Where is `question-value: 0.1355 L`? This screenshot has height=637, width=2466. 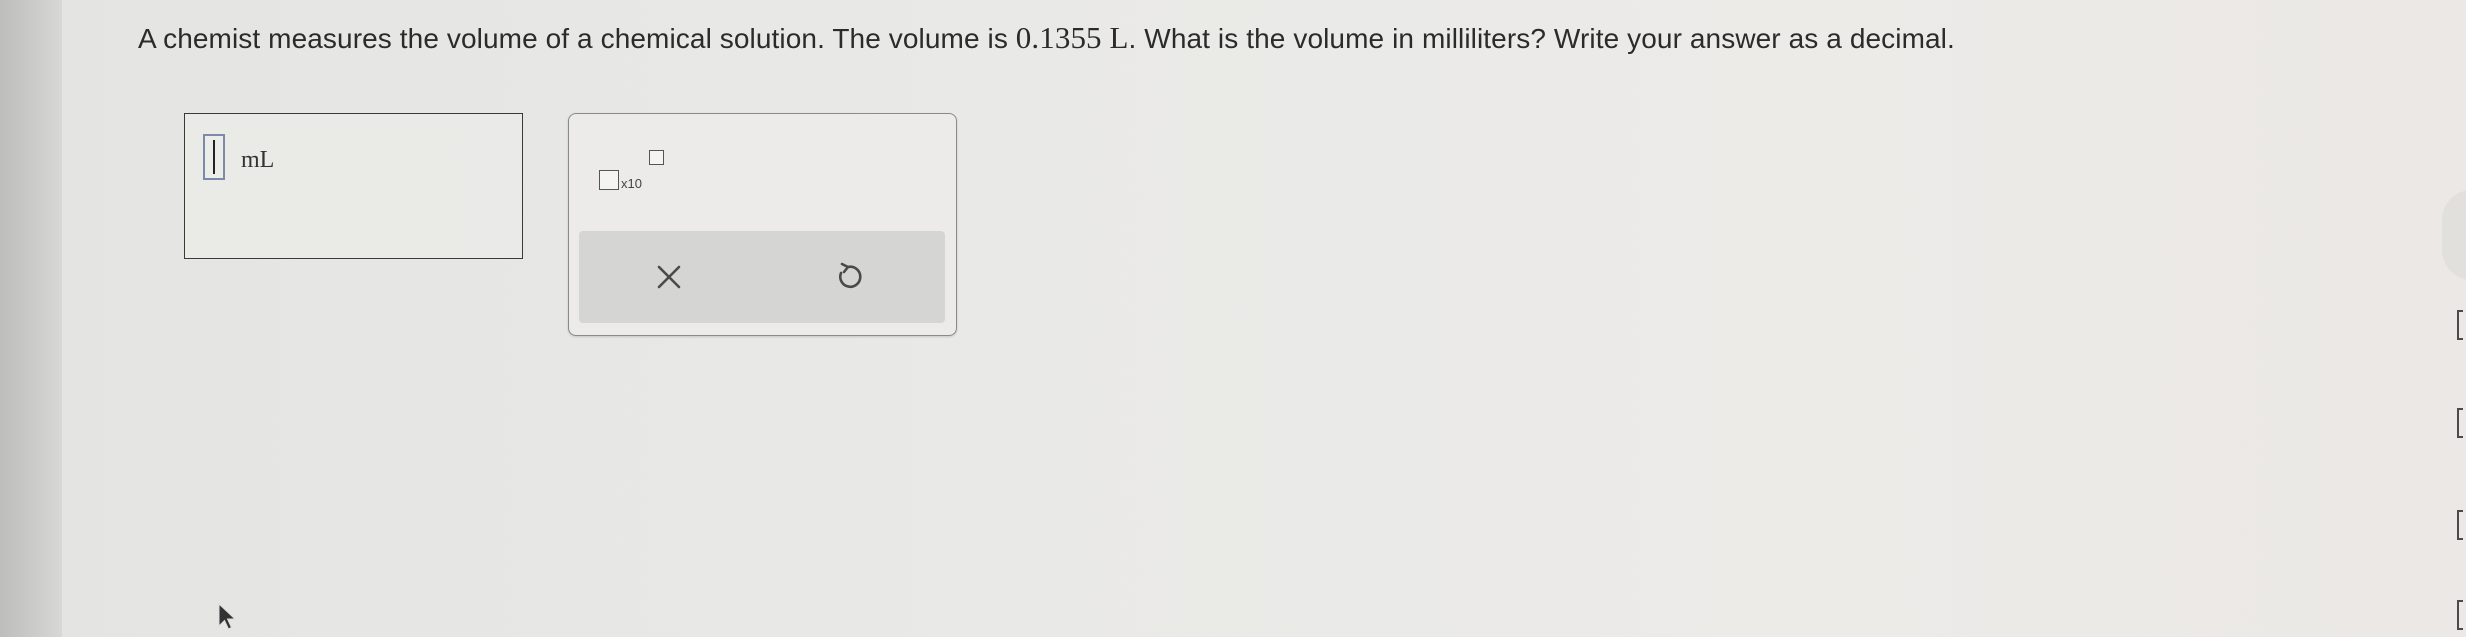
question-value: 0.1355 L is located at coordinates (1072, 37).